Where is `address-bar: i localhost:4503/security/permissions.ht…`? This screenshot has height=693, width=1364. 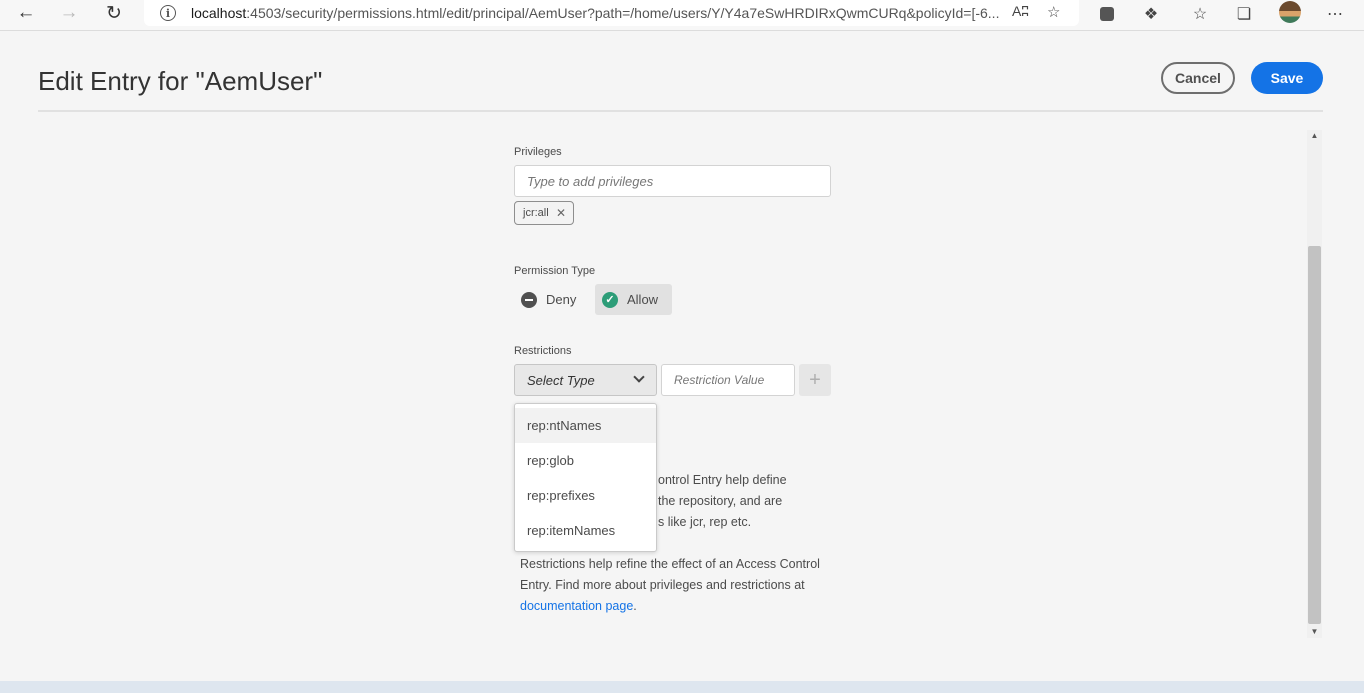
address-bar: i localhost:4503/security/permissions.ht… is located at coordinates (611, 13).